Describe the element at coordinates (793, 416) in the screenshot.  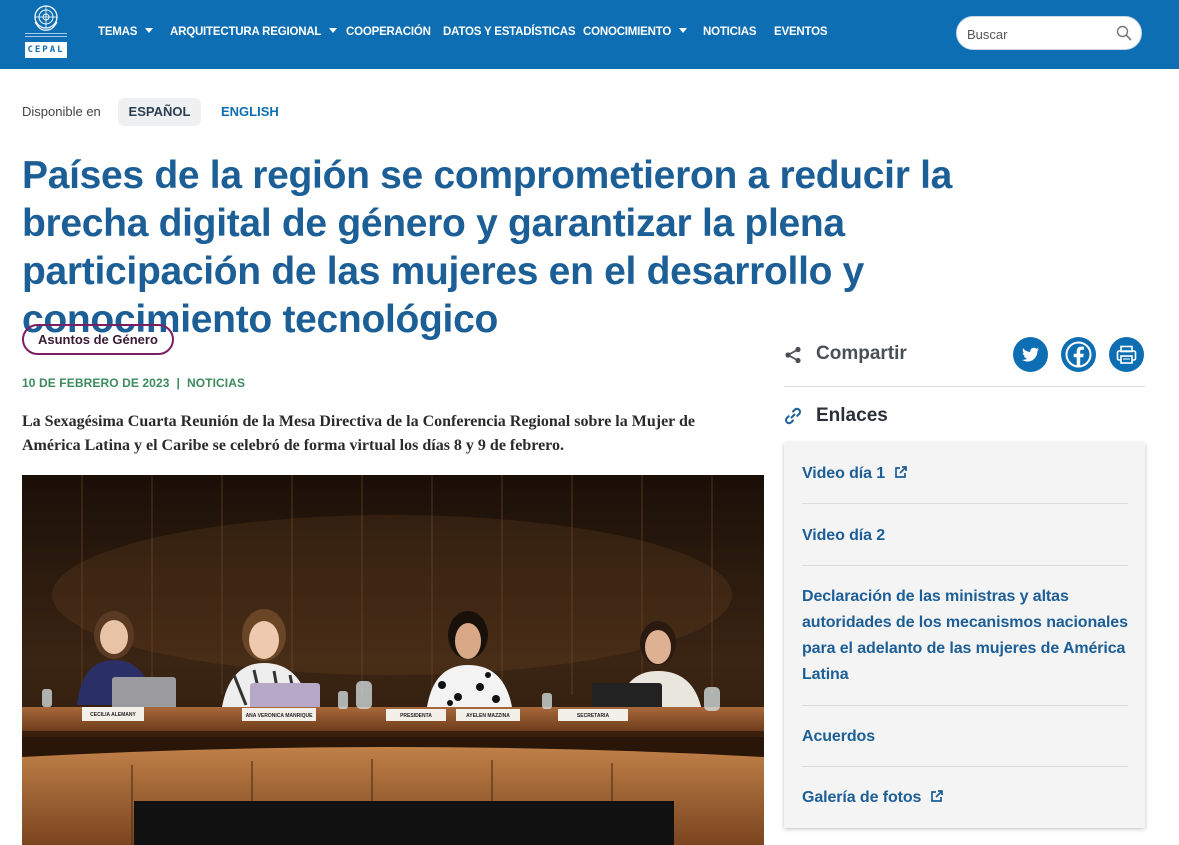
I see `link-icon` at that location.